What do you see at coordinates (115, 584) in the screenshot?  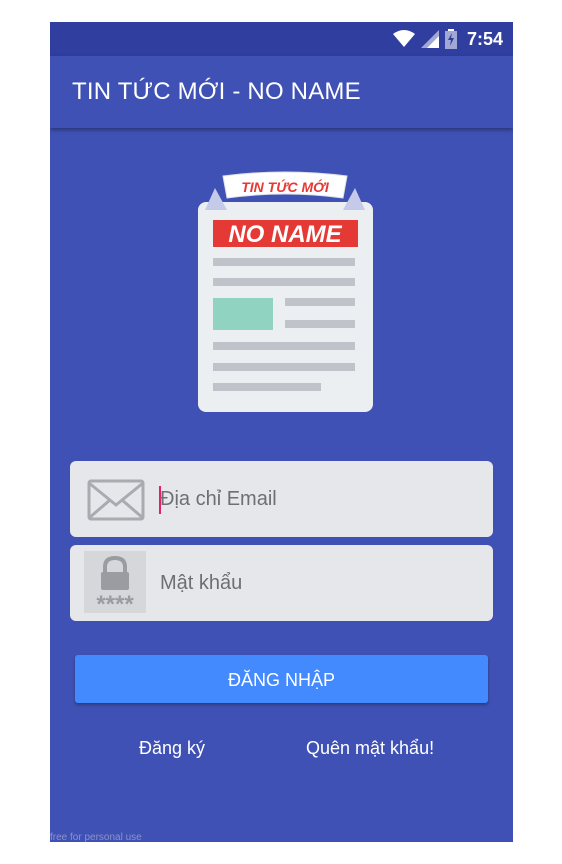 I see `lock-icon: ****` at bounding box center [115, 584].